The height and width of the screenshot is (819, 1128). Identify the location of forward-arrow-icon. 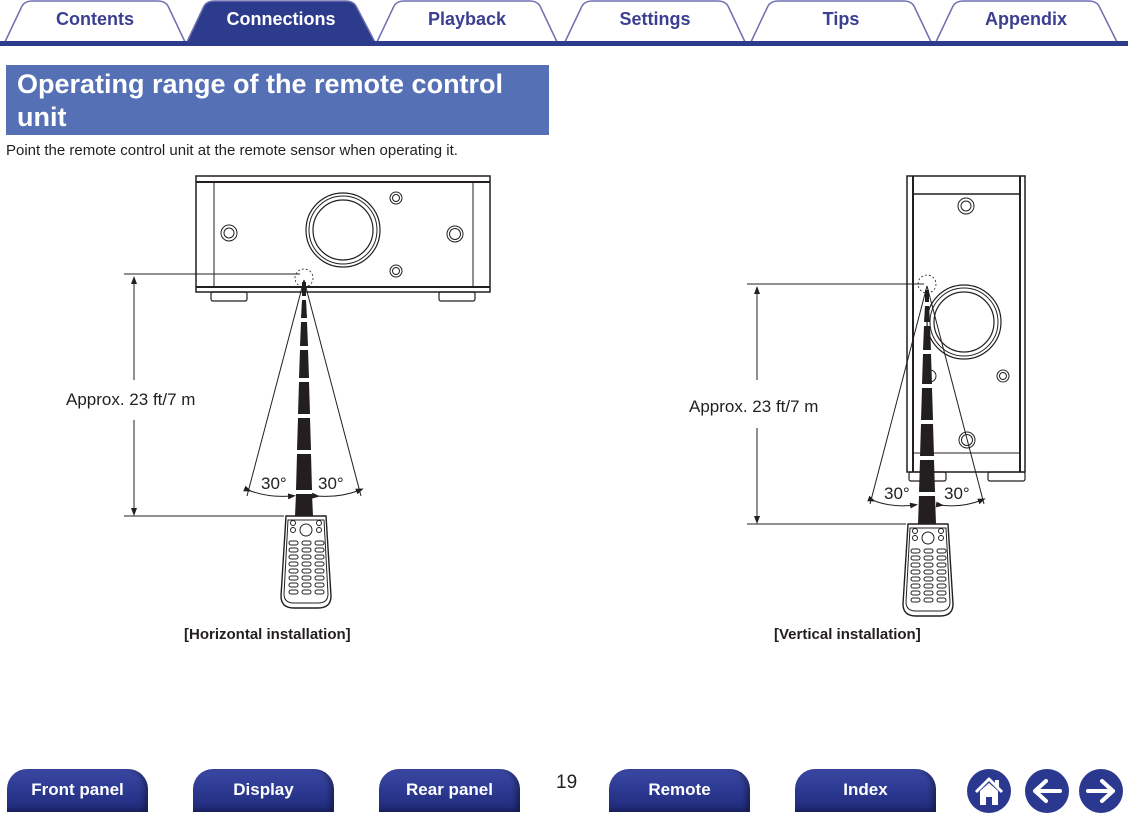
(1101, 791).